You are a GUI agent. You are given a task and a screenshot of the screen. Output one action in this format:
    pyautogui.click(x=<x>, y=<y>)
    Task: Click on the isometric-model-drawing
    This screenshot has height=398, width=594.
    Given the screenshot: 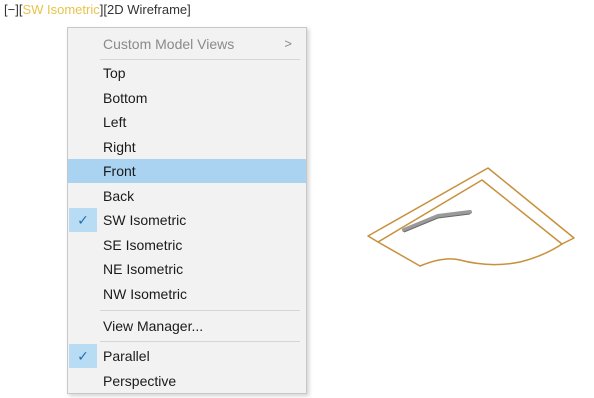 What is the action you would take?
    pyautogui.click(x=471, y=217)
    